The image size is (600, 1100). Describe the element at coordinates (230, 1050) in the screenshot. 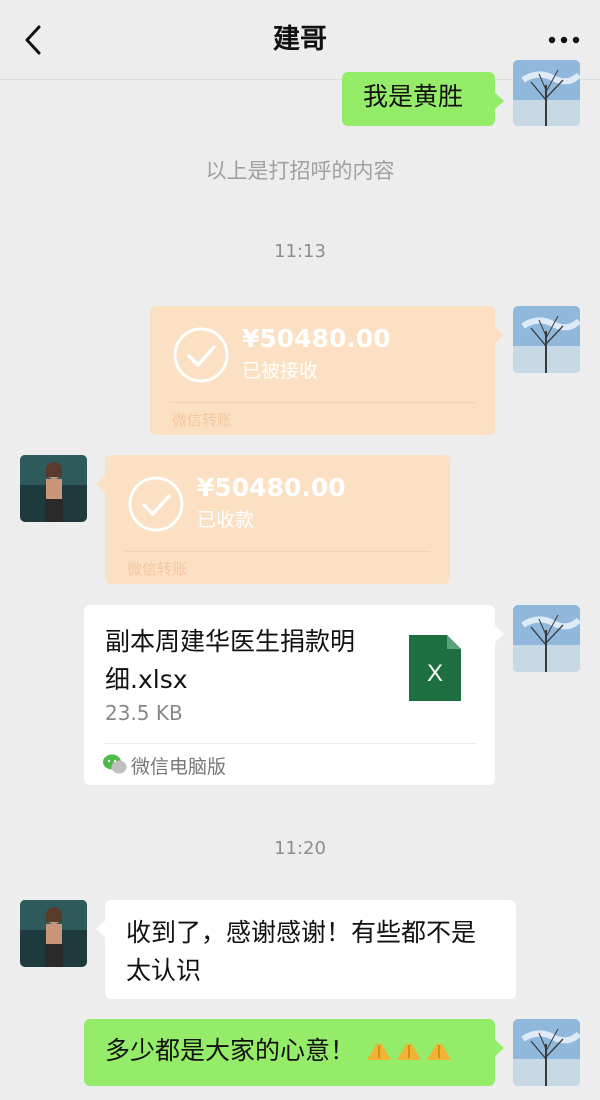

I see `message-text: 多少都是大家的心意！` at that location.